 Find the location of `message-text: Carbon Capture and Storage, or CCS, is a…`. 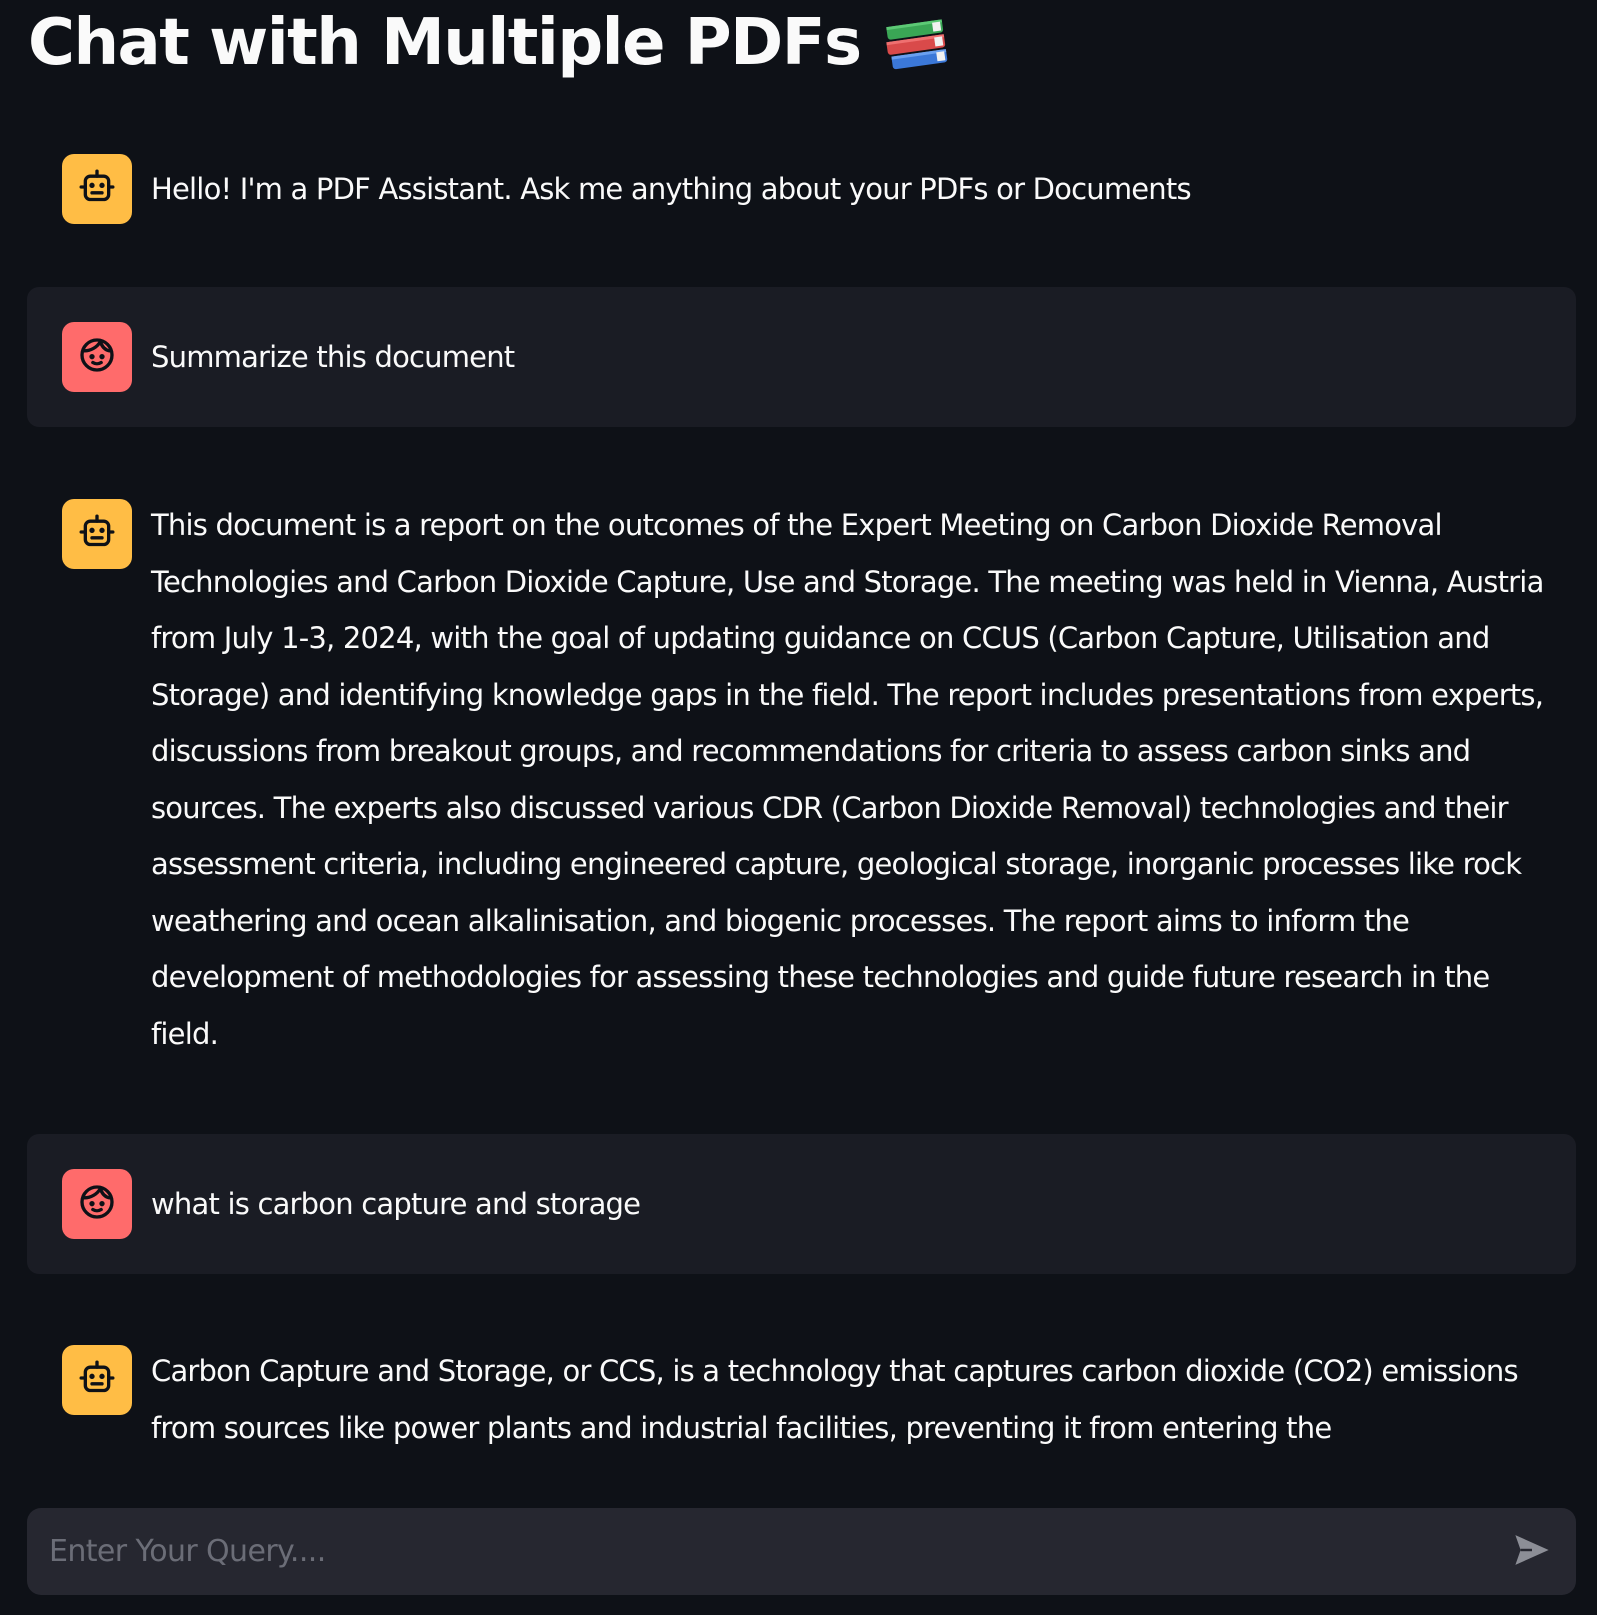

message-text: Carbon Capture and Storage, or CCS, is a… is located at coordinates (839, 1399).